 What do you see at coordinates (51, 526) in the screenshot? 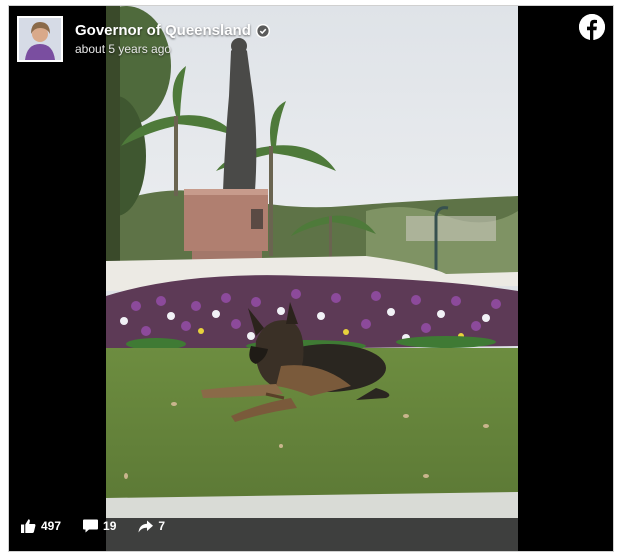
I see `like-count: 497` at bounding box center [51, 526].